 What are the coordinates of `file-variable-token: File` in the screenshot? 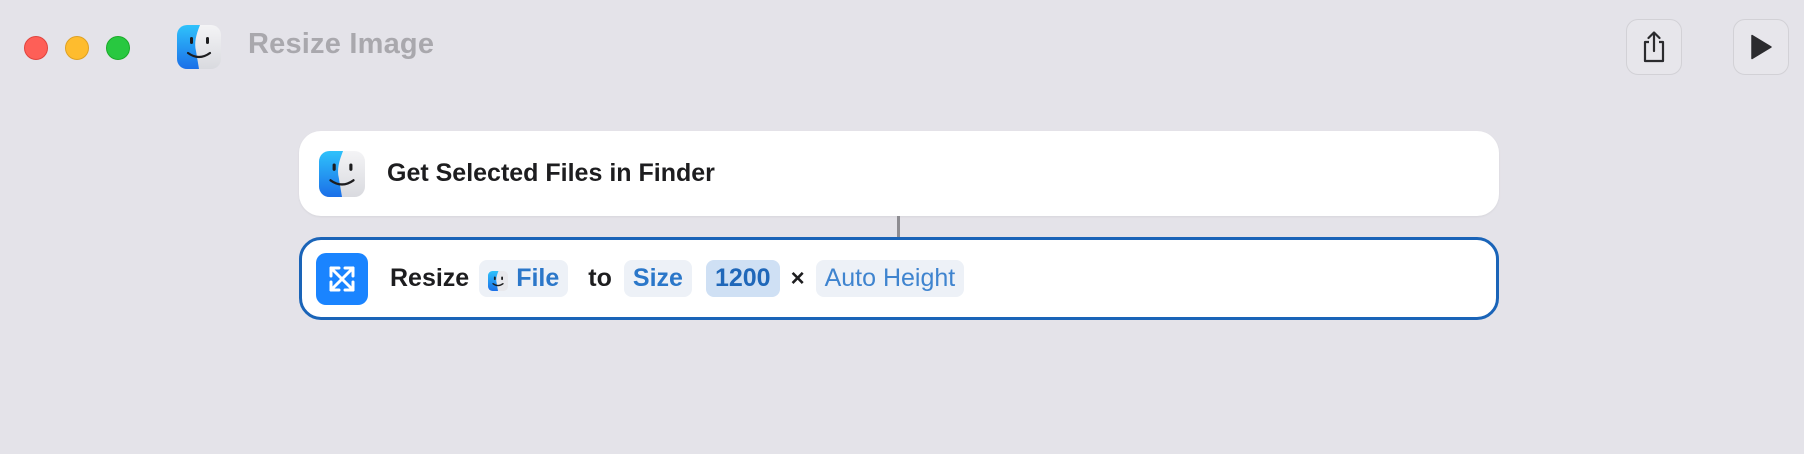 It's located at (524, 278).